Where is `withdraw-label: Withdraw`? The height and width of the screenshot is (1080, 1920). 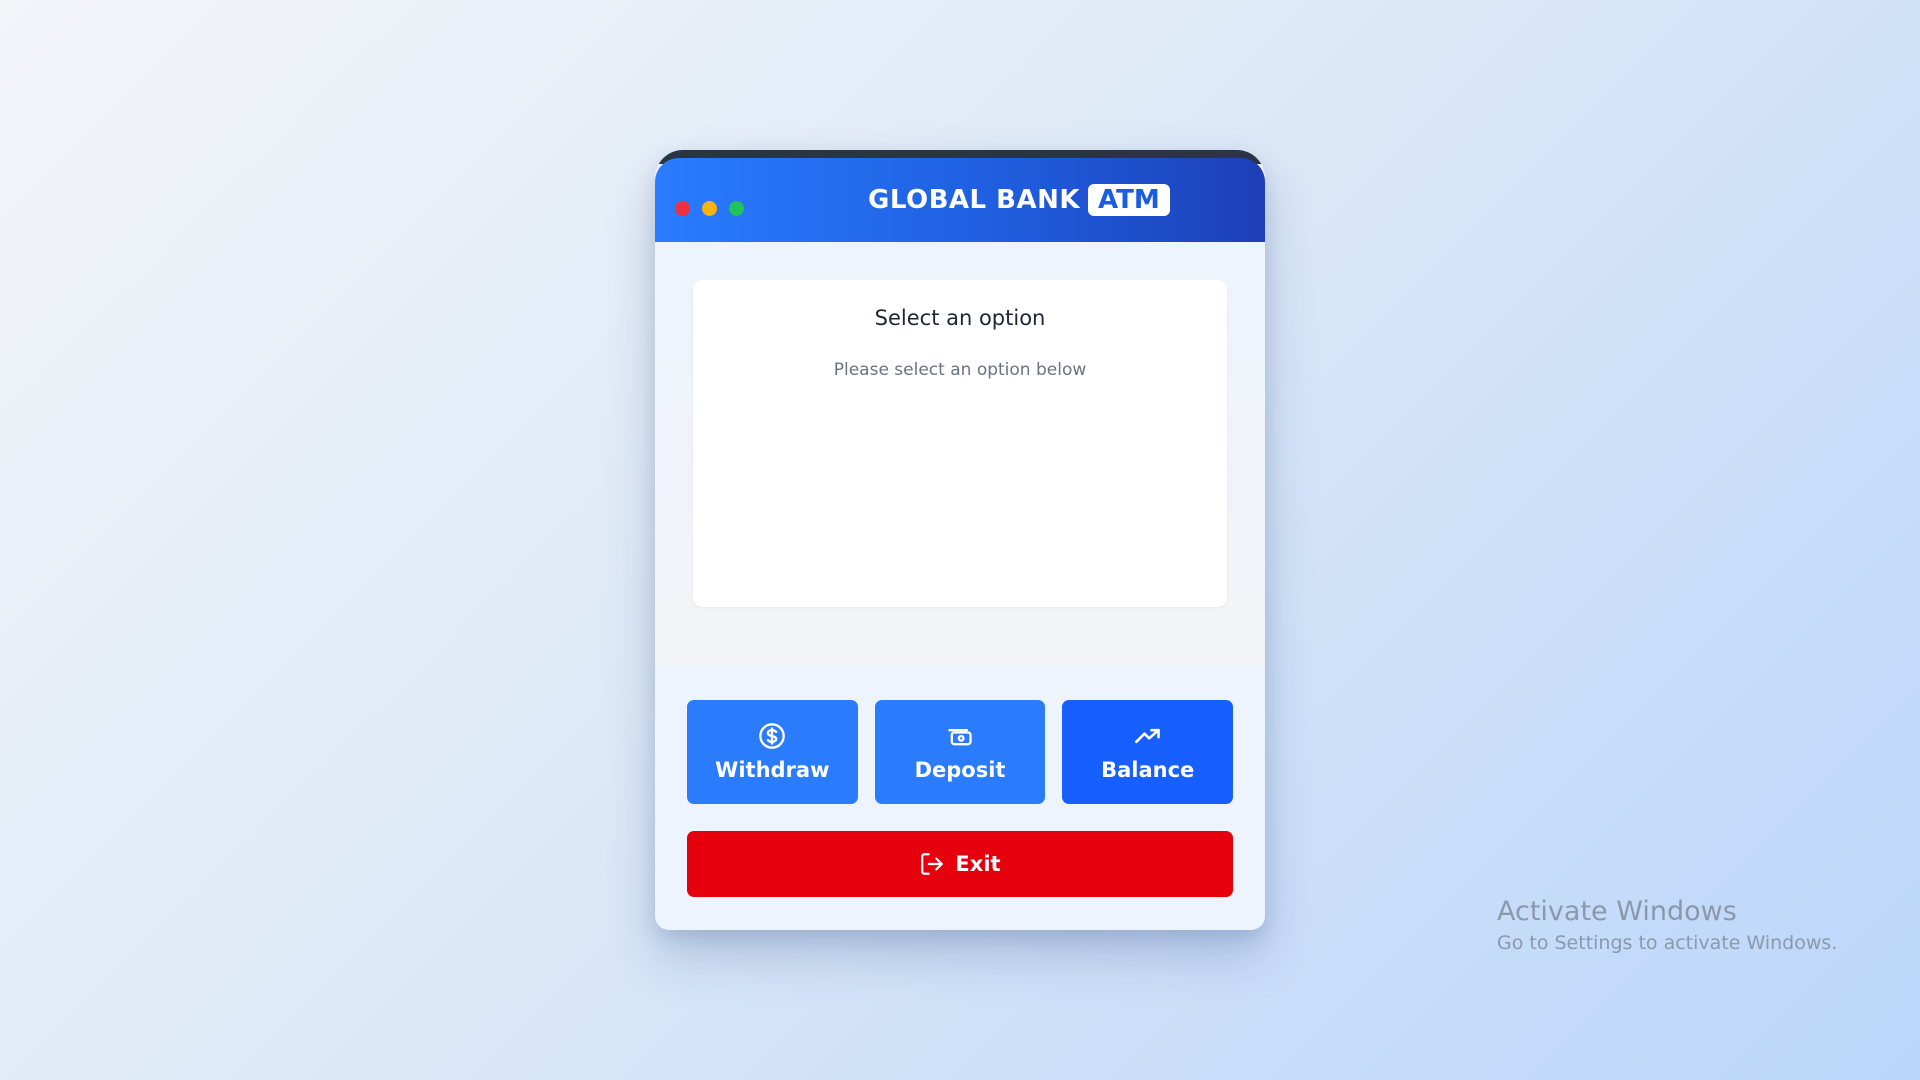 withdraw-label: Withdraw is located at coordinates (772, 770).